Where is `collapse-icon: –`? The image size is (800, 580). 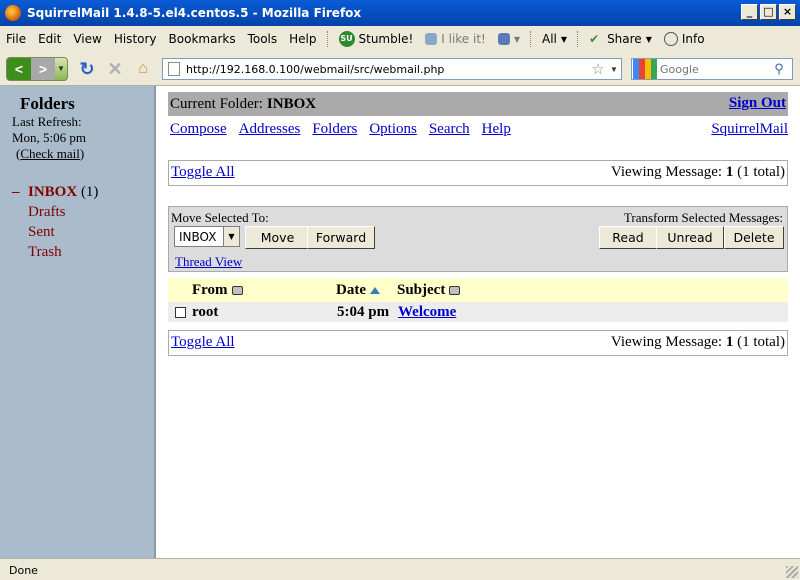 collapse-icon: – is located at coordinates (20, 192).